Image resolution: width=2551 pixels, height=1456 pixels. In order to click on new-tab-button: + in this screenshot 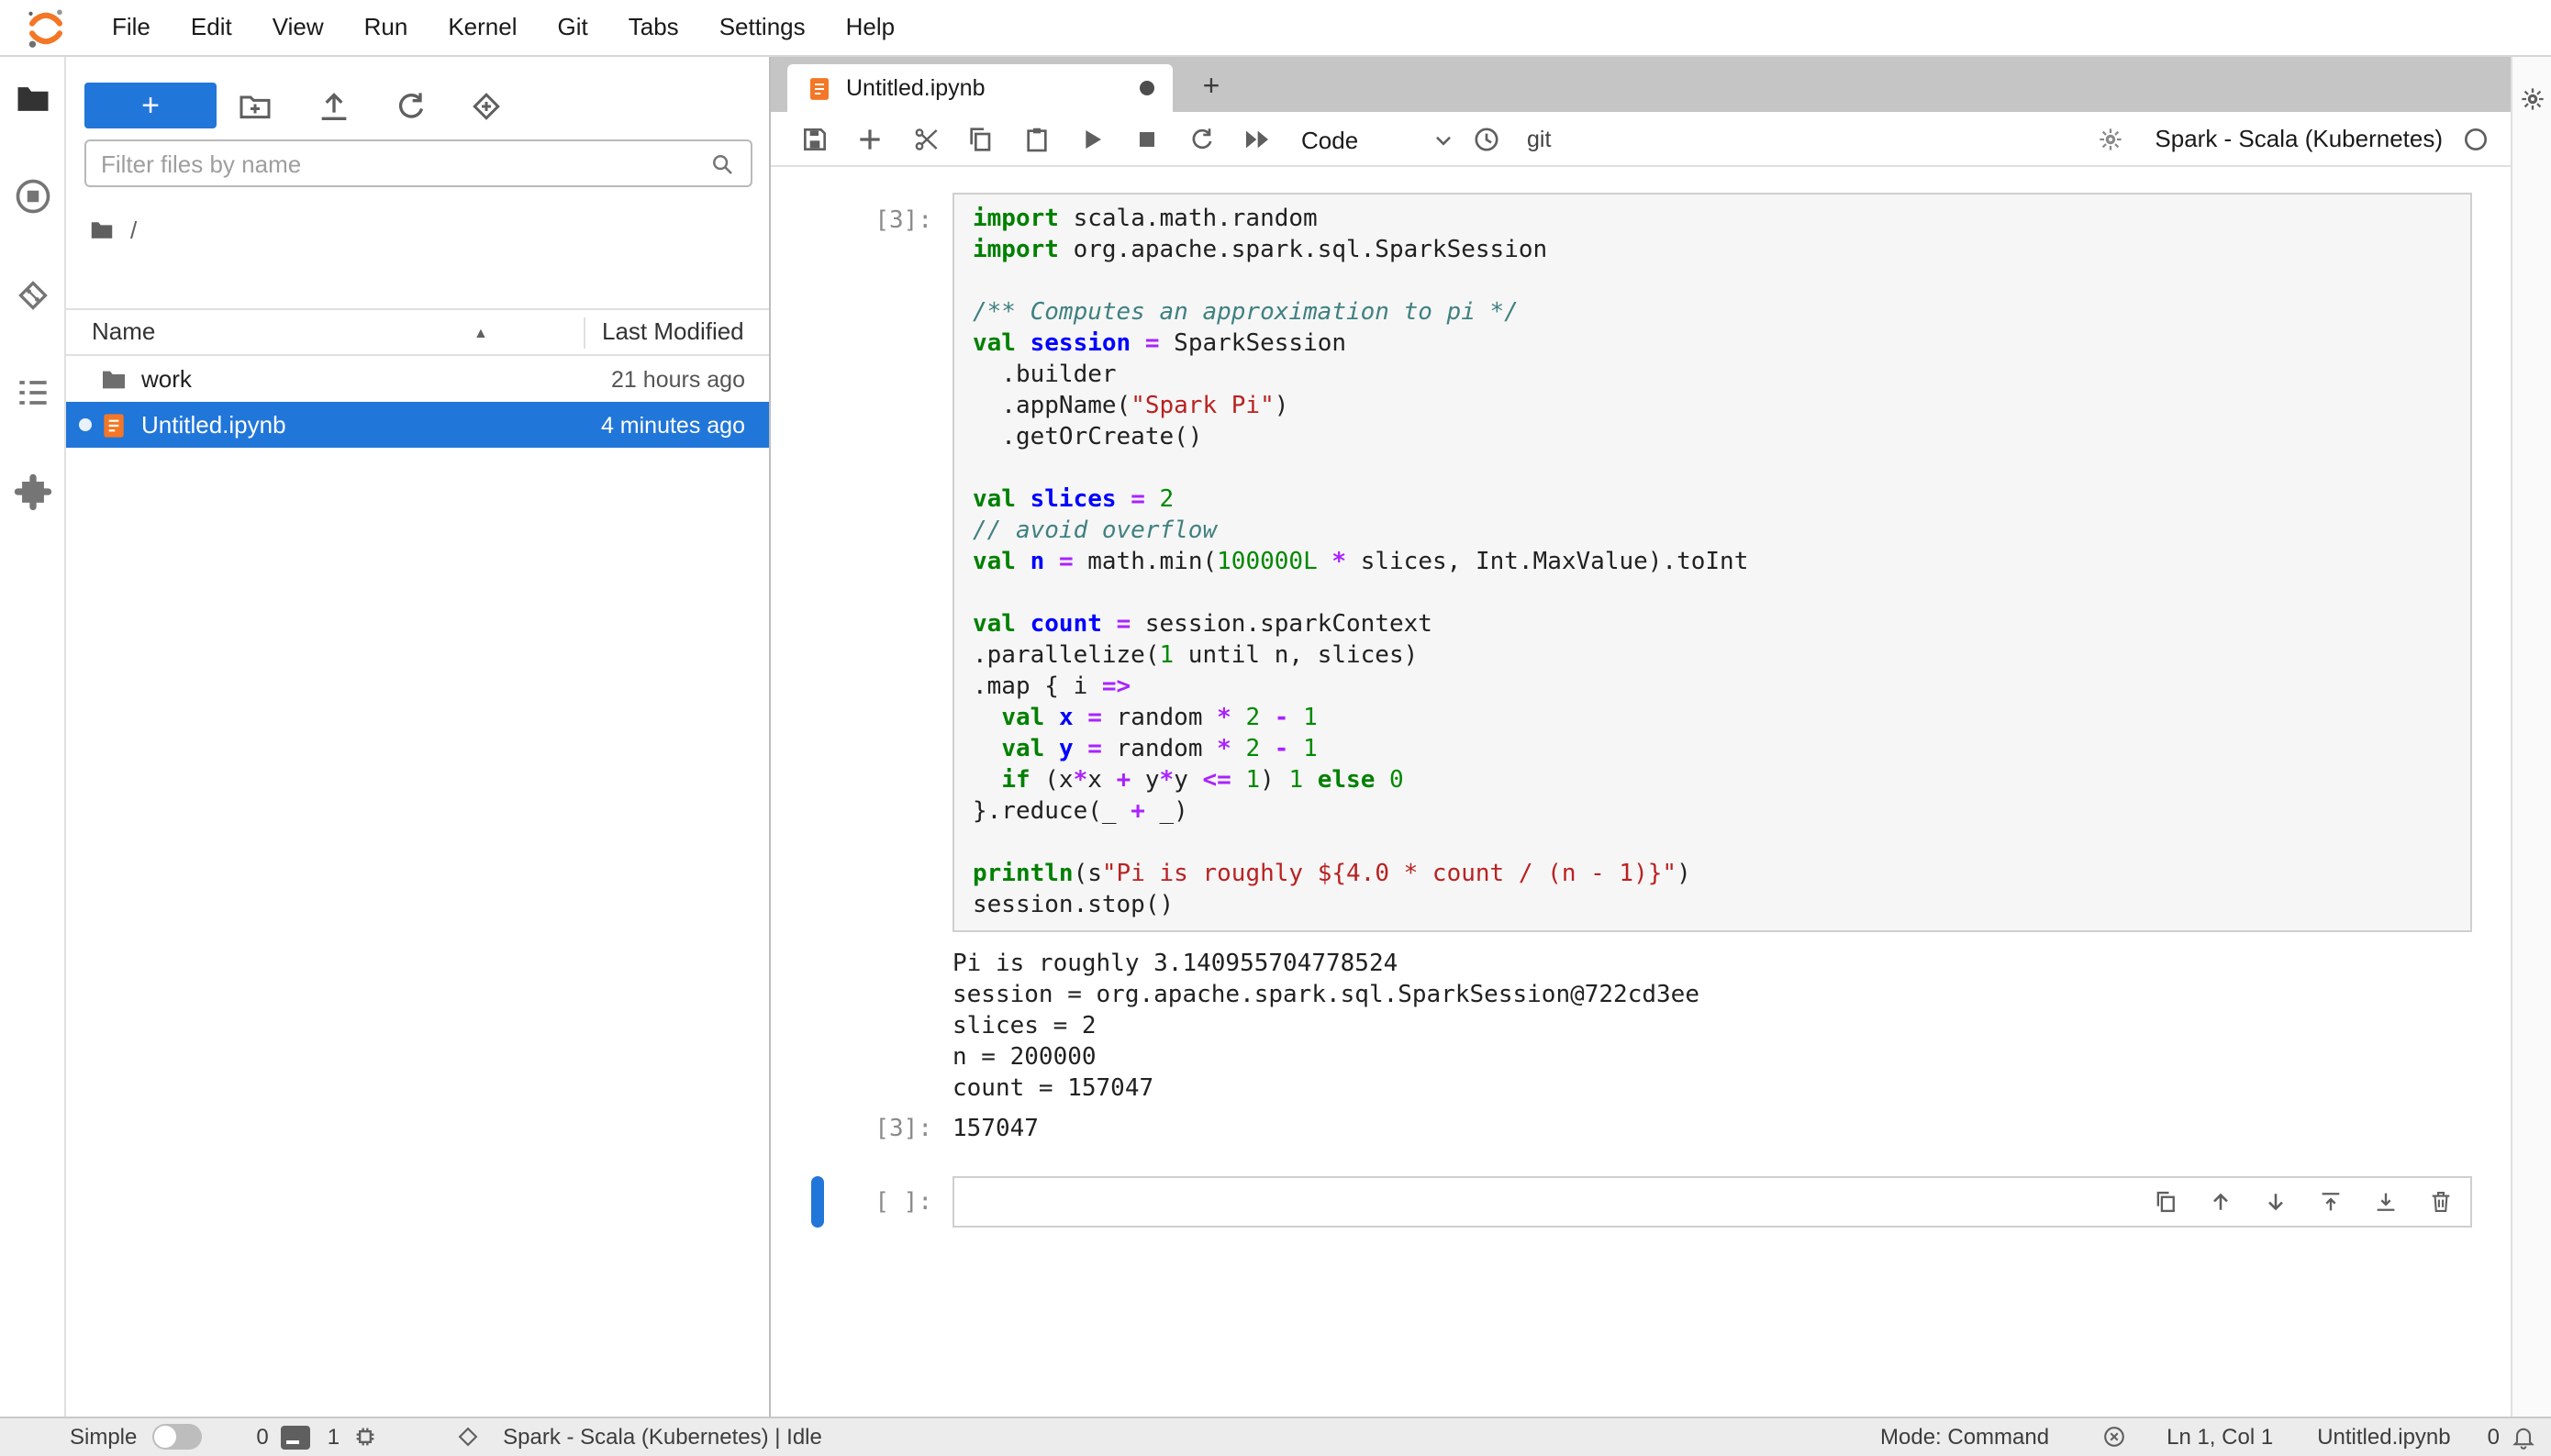, I will do `click(1212, 88)`.